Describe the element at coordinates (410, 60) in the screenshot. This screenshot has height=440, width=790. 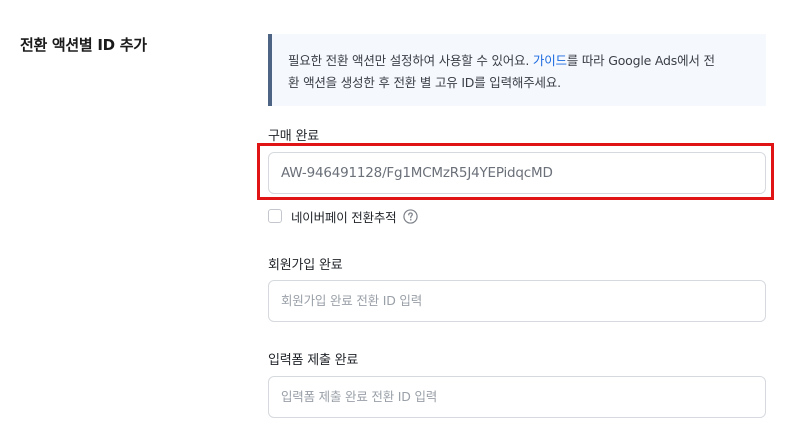
I see `info-text-line1-before: 필요한 전환 액션만 설정하여 사용할 수 있어요.` at that location.